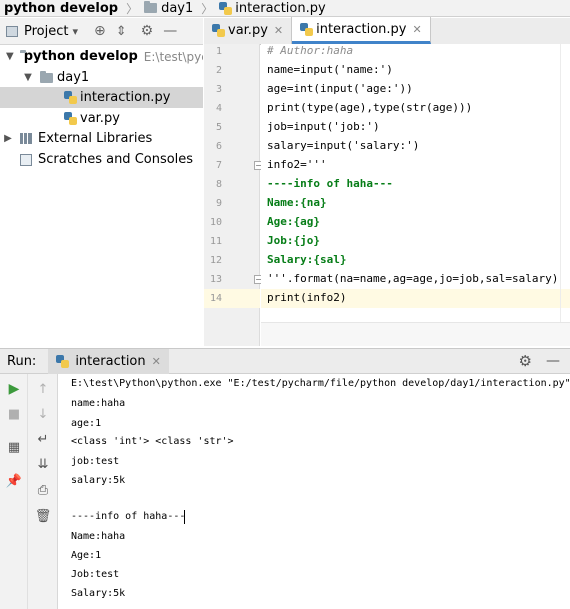 This screenshot has width=570, height=609. I want to click on run-toolbar-secondary: ↑ ↓ ↵ ⇊ ⎙ 🗑, so click(43, 491).